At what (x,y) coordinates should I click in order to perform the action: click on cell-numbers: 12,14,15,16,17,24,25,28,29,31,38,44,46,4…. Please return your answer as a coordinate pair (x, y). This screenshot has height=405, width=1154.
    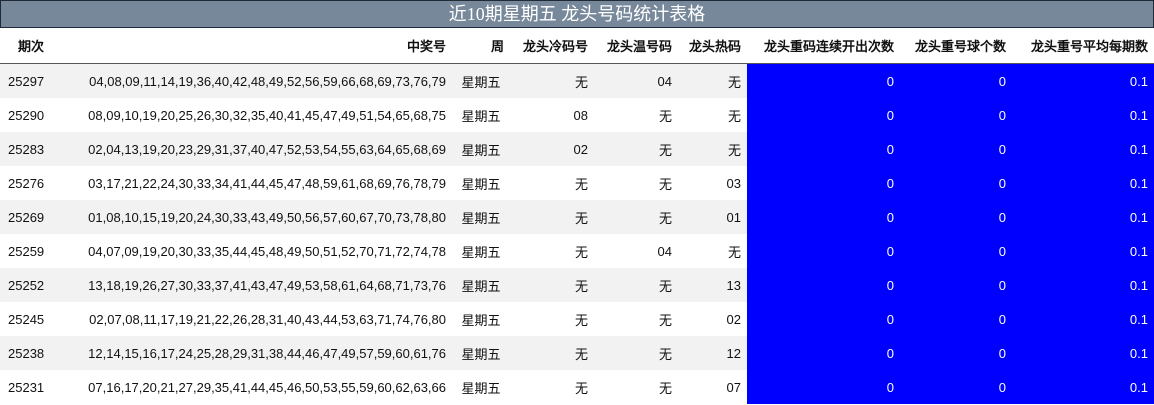
    Looking at the image, I should click on (252, 353).